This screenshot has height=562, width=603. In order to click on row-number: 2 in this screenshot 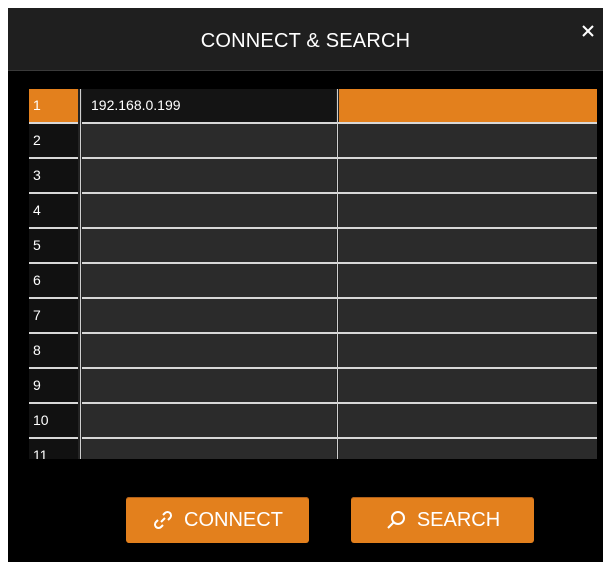, I will do `click(53, 140)`.